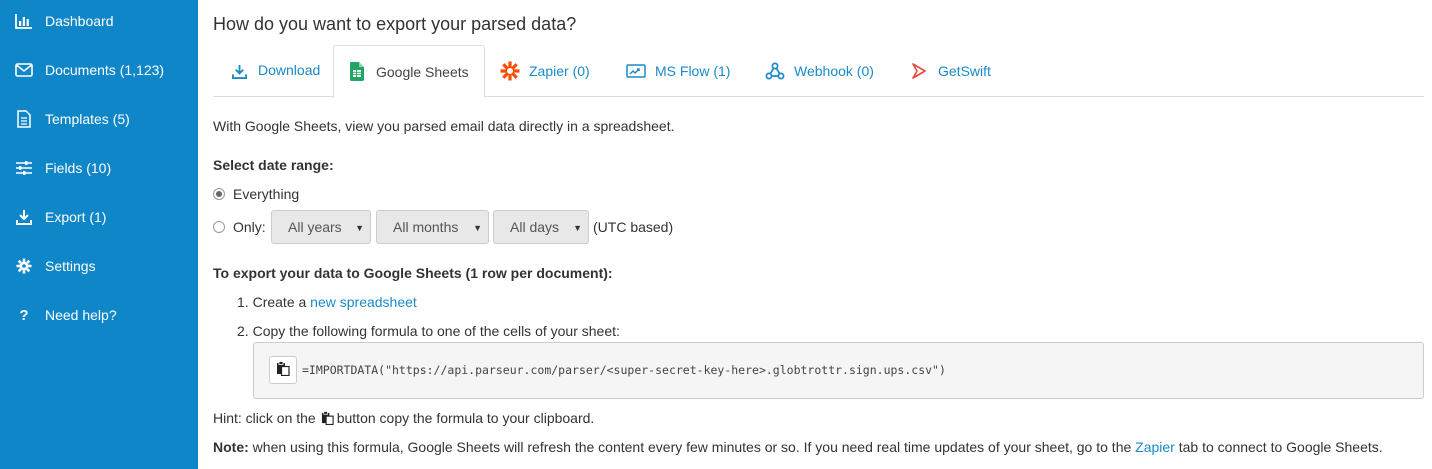  I want to click on days-select-value: All days, so click(535, 227).